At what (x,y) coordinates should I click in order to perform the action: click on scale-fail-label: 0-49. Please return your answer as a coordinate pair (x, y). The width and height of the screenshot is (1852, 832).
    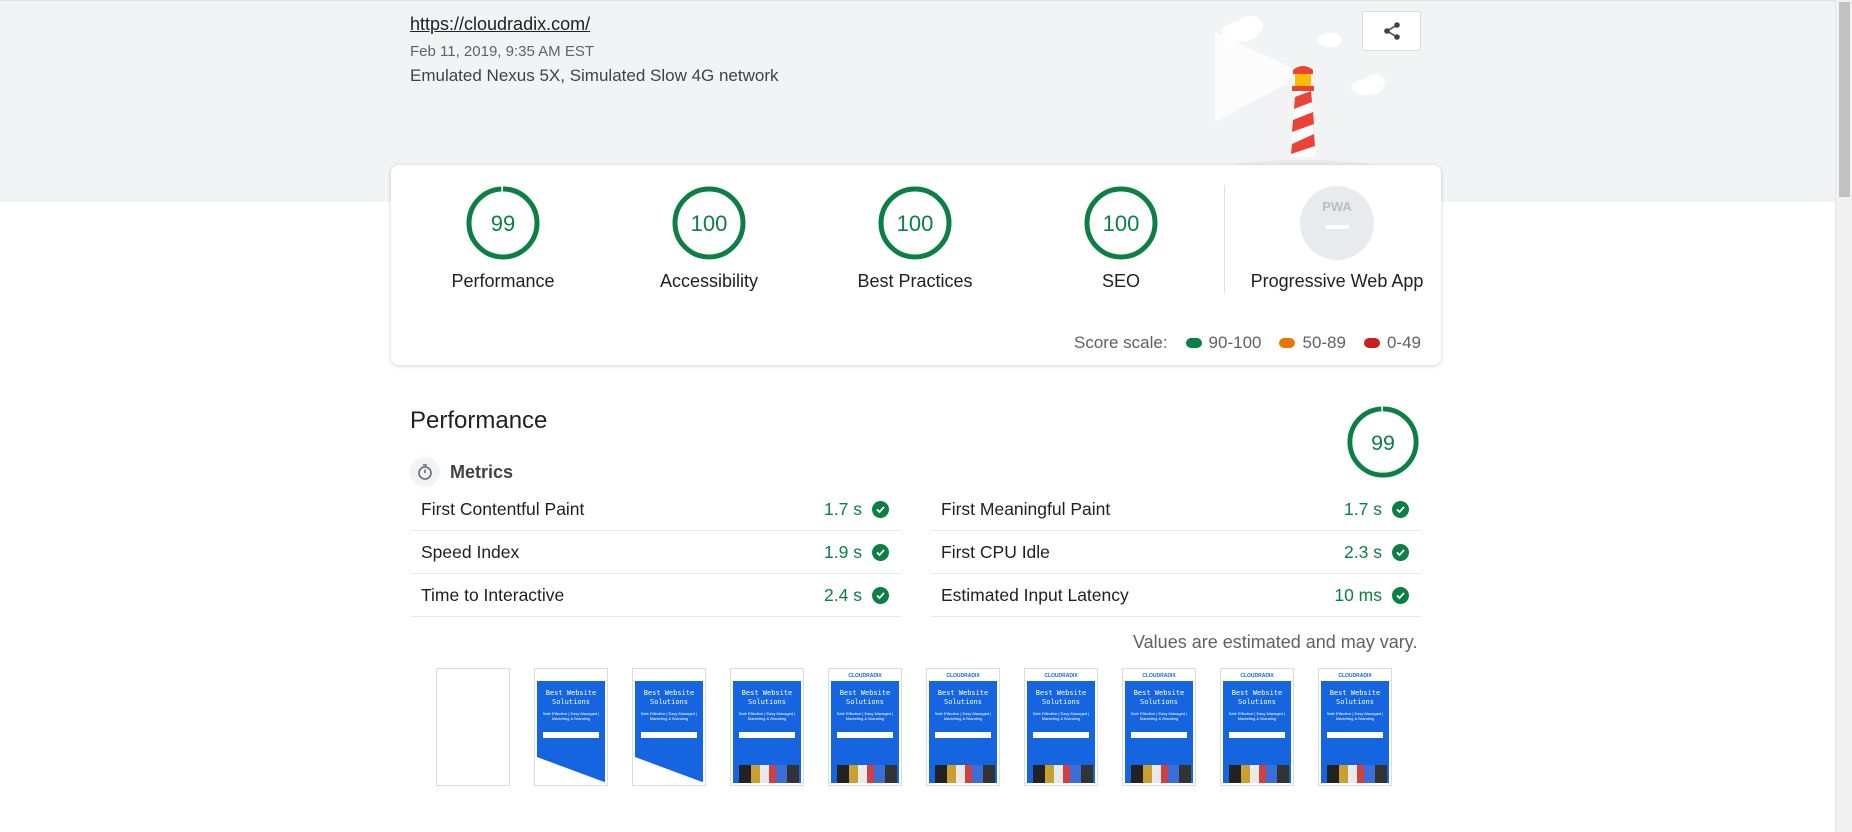
    Looking at the image, I should click on (1403, 342).